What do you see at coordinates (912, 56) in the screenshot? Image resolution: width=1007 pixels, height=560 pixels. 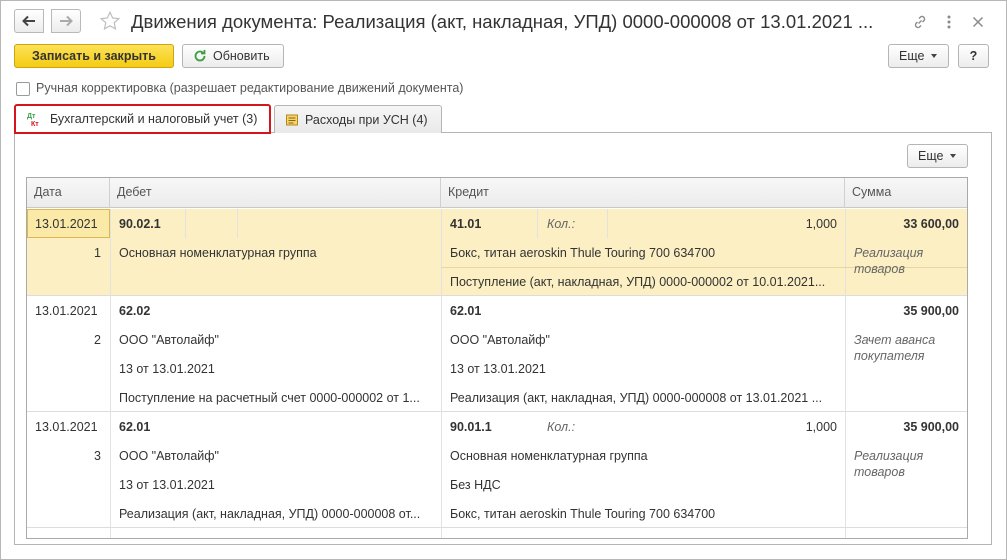 I see `more-actions-label: Еще` at bounding box center [912, 56].